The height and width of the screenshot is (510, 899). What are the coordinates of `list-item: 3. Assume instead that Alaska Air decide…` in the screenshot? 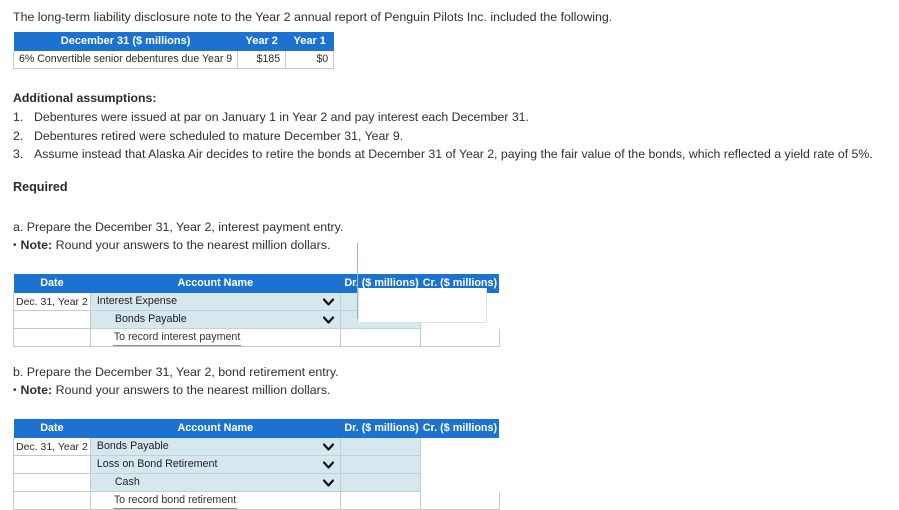 It's located at (443, 154).